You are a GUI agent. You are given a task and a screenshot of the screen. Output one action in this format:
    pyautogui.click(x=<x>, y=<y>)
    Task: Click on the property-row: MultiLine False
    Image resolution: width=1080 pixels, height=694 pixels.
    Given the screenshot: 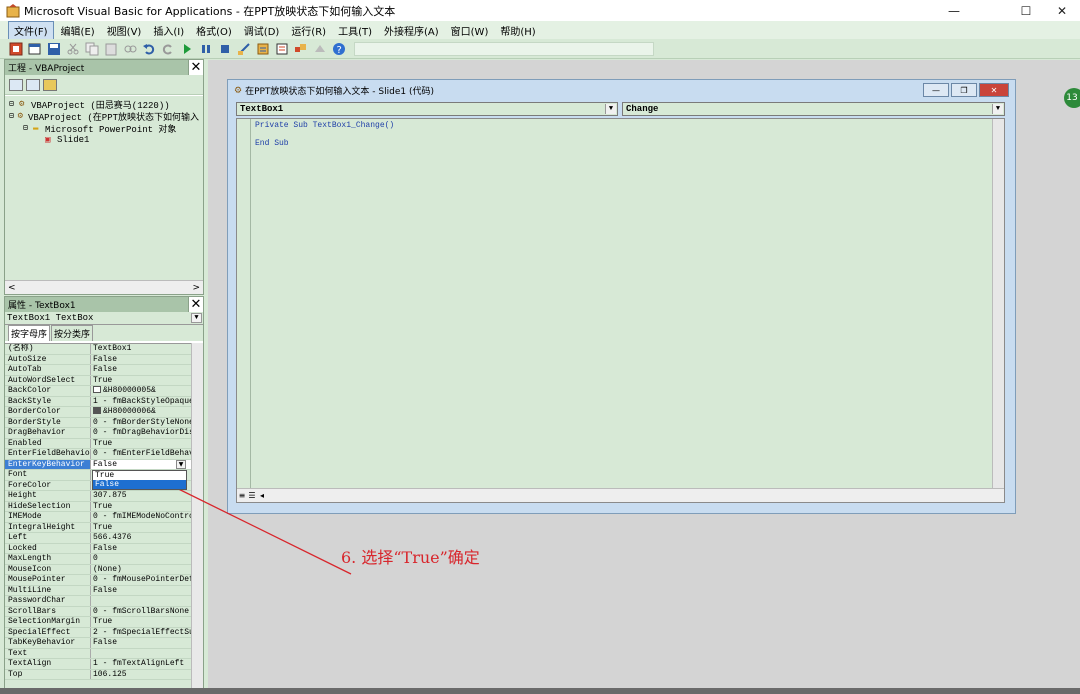 What is the action you would take?
    pyautogui.click(x=98, y=590)
    